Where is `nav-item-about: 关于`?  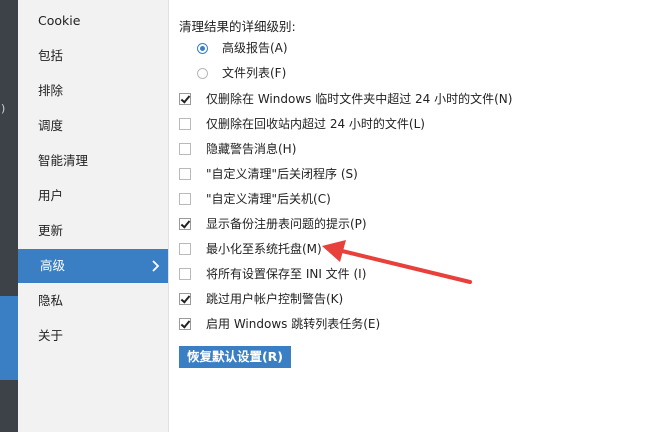 nav-item-about: 关于 is located at coordinates (93, 336).